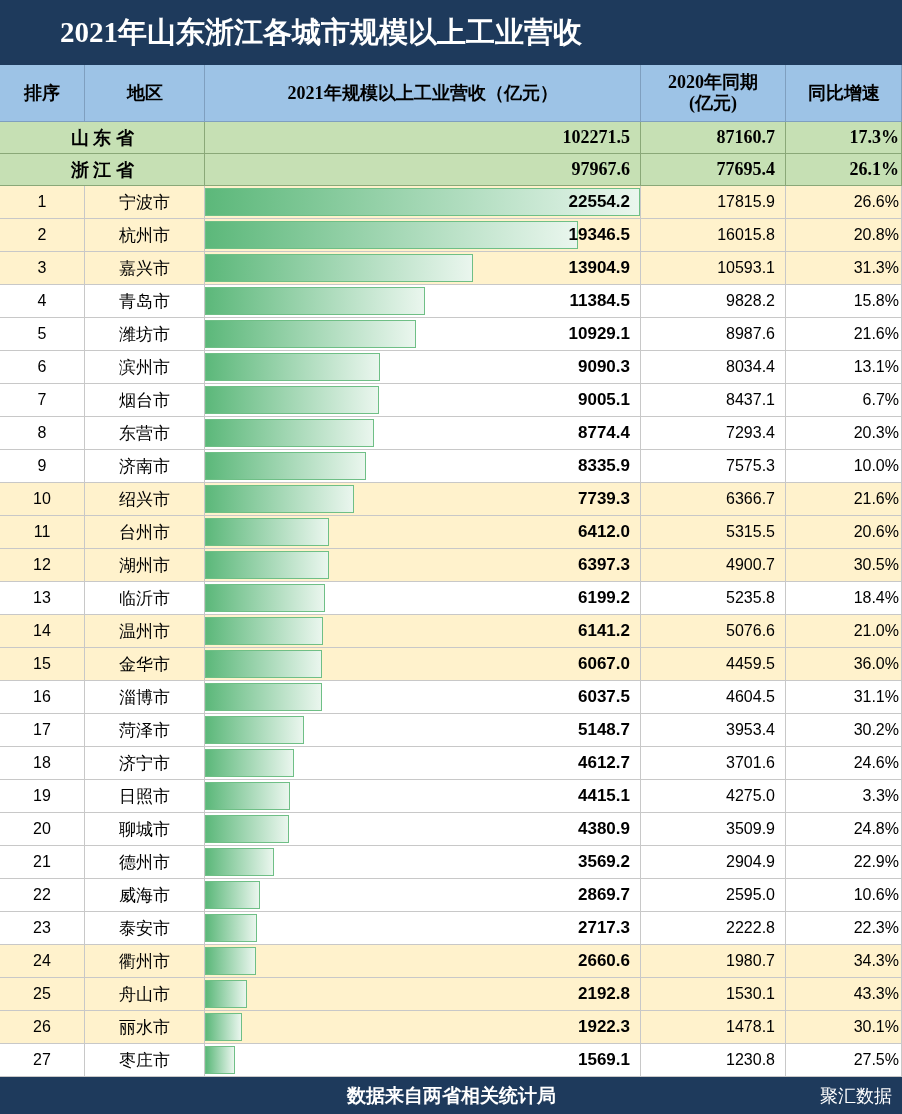  I want to click on table-cell: 18, so click(42, 763).